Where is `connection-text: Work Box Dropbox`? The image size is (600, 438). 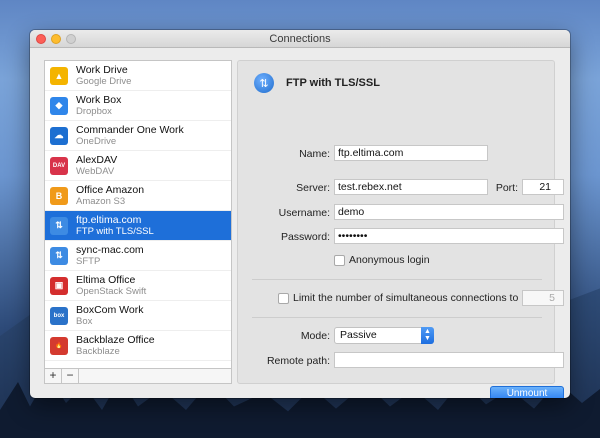 connection-text: Work Box Dropbox is located at coordinates (98, 106).